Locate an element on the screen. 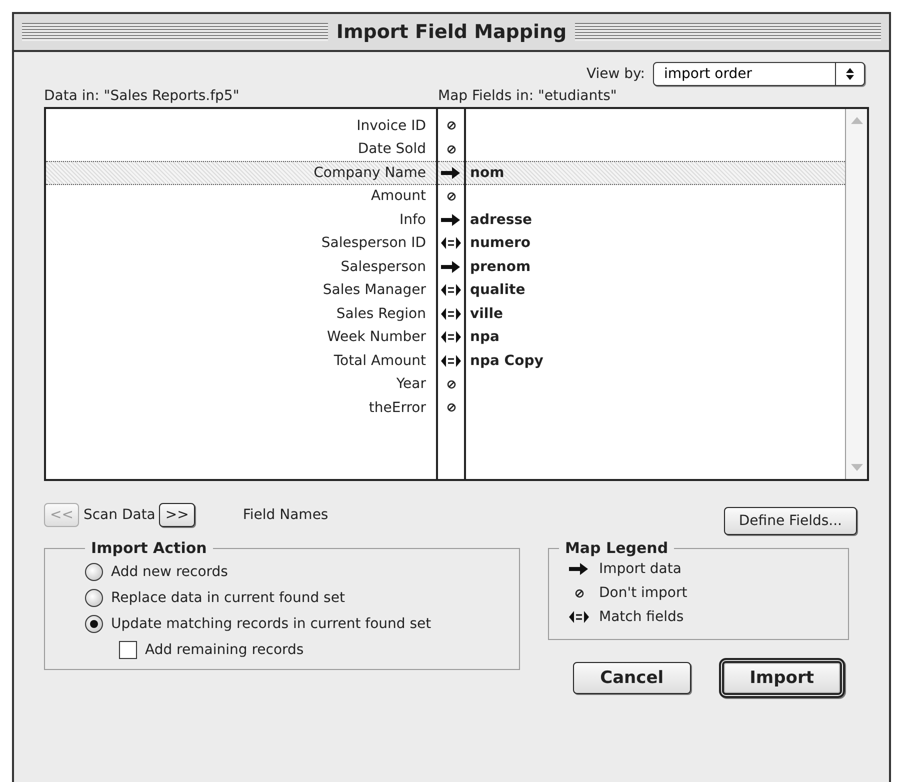 This screenshot has width=913, height=782. next-button: >> is located at coordinates (177, 515).